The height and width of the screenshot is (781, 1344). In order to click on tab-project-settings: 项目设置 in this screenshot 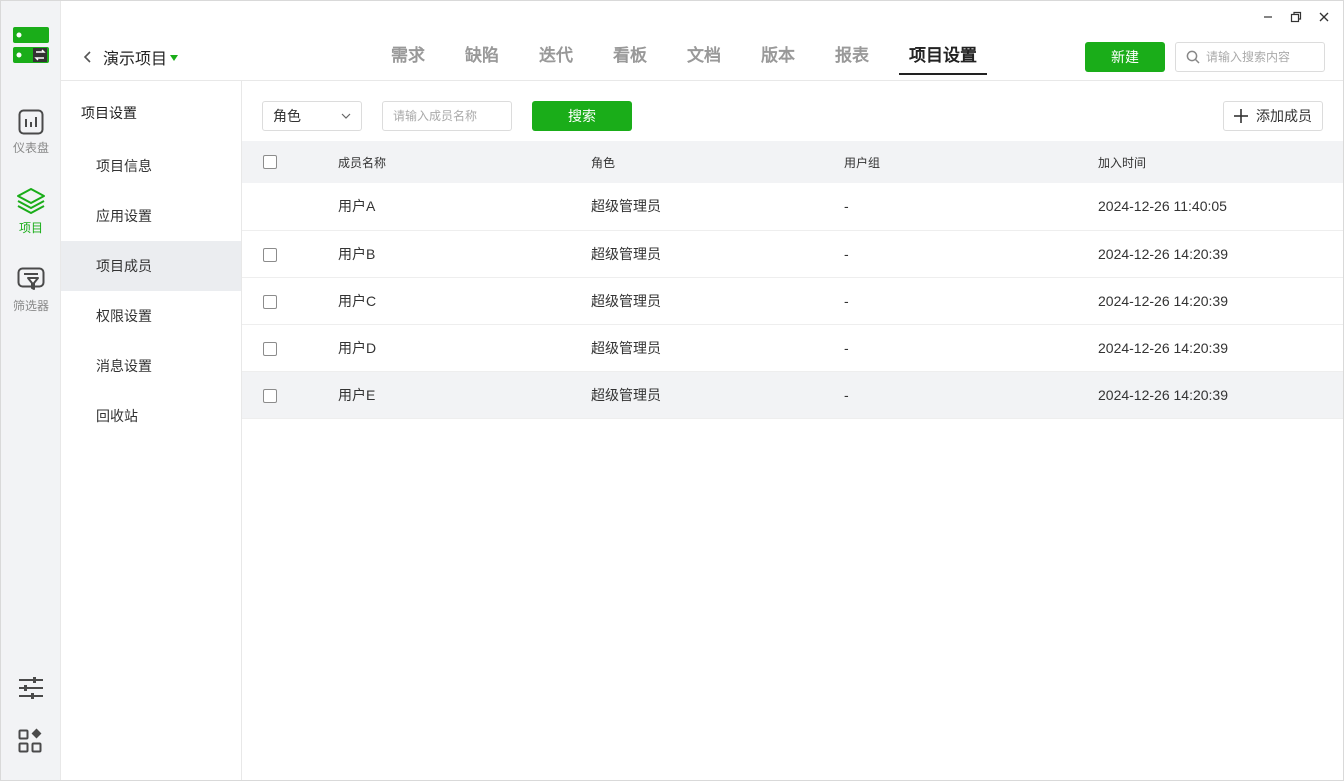, I will do `click(943, 58)`.